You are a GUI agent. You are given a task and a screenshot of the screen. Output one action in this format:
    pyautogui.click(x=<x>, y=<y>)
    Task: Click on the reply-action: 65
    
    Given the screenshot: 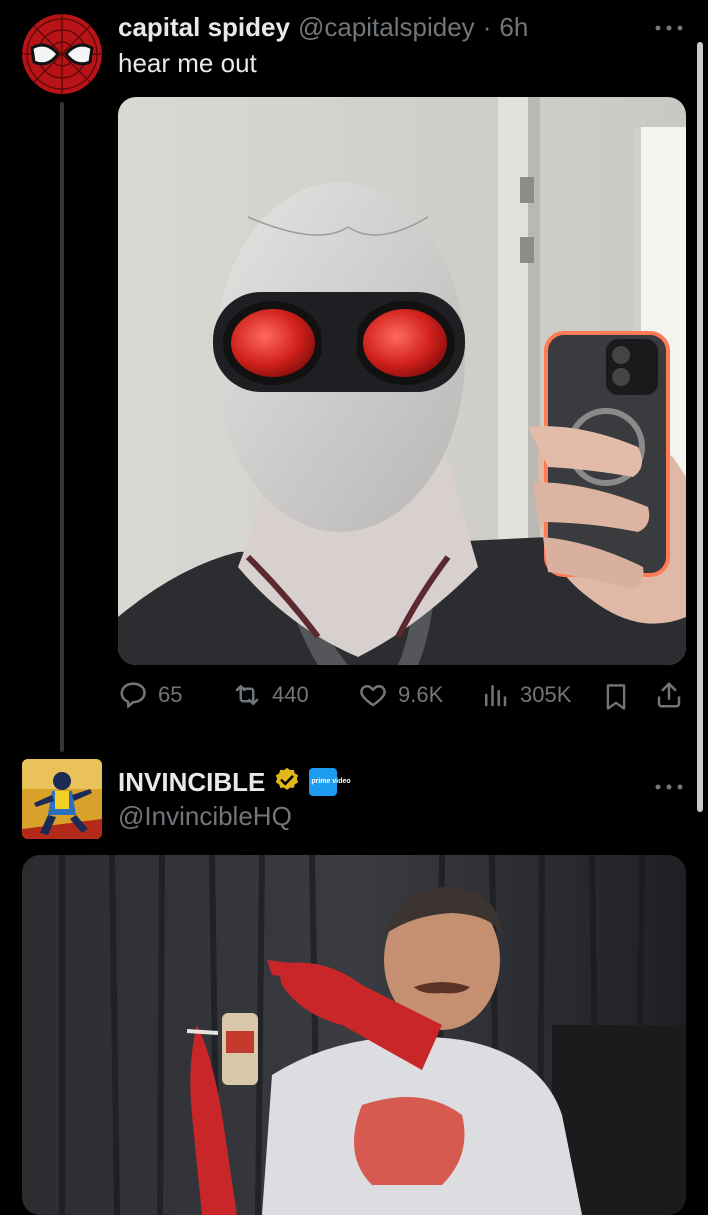 What is the action you would take?
    pyautogui.click(x=150, y=695)
    